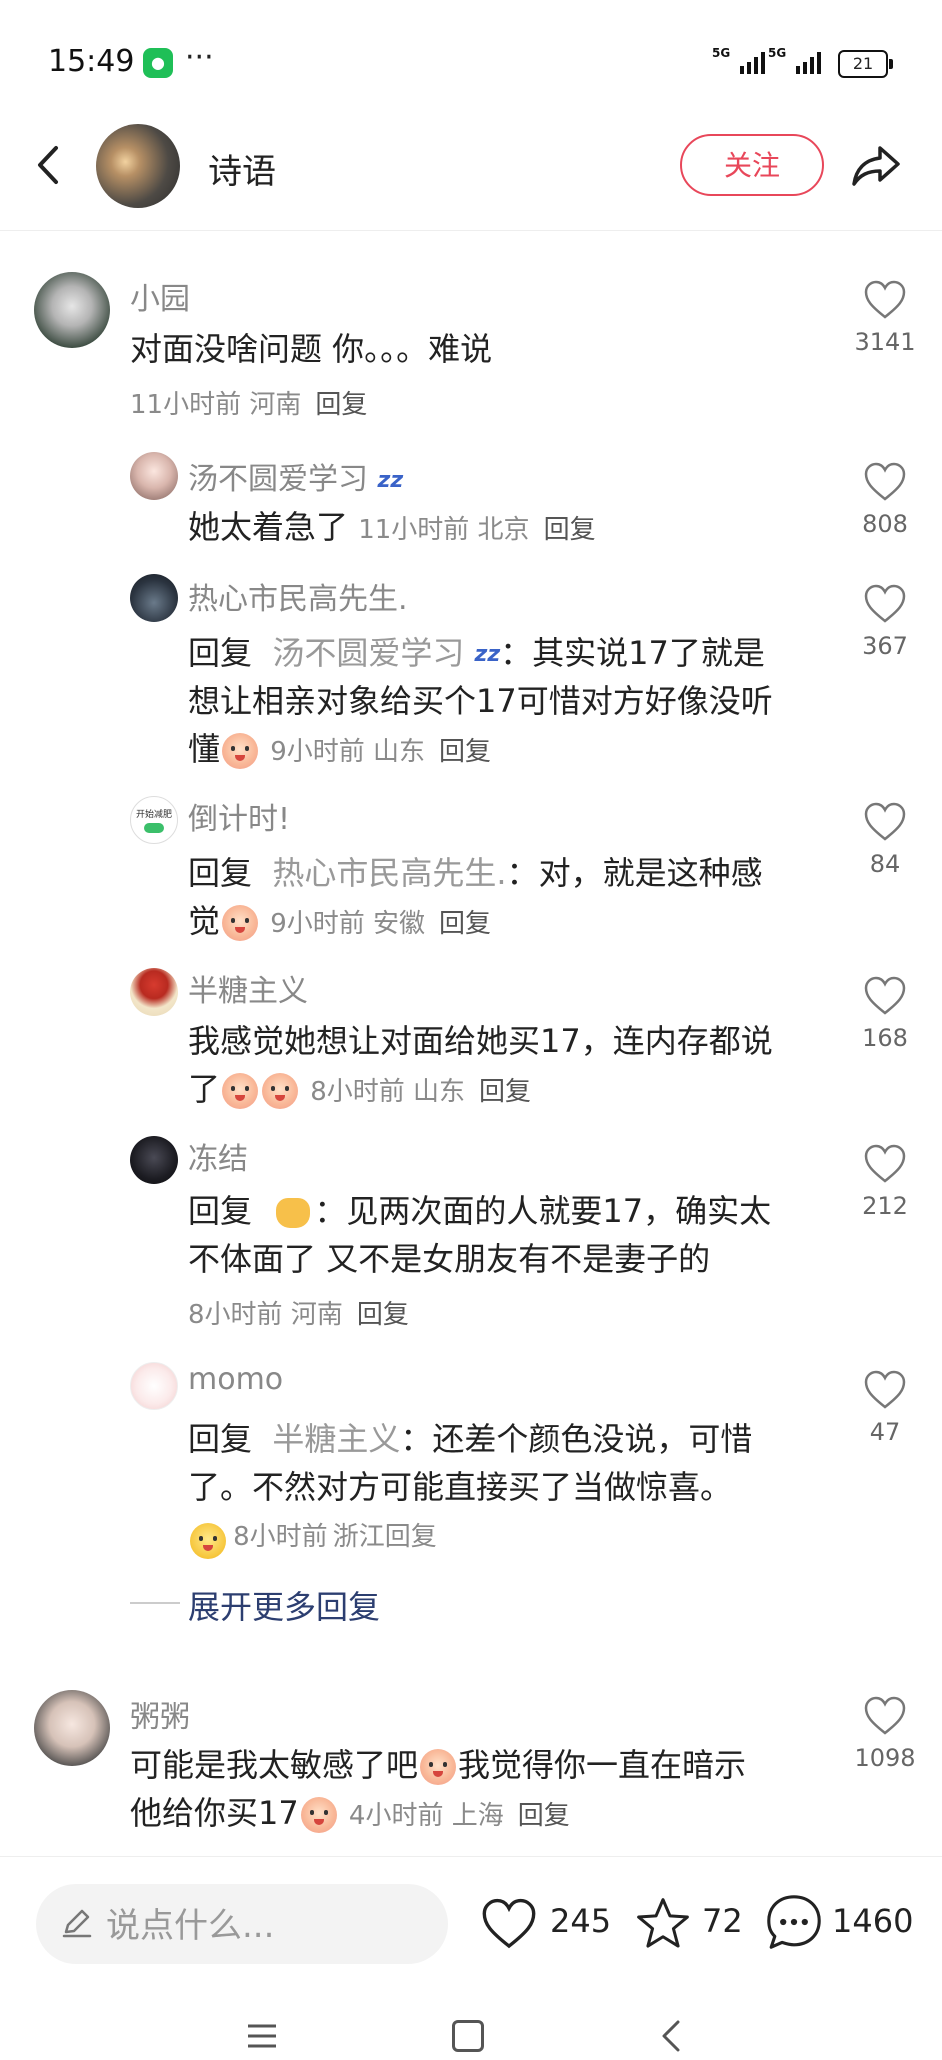  I want to click on comment-username: 汤不圆爱学习 zz, so click(295, 476).